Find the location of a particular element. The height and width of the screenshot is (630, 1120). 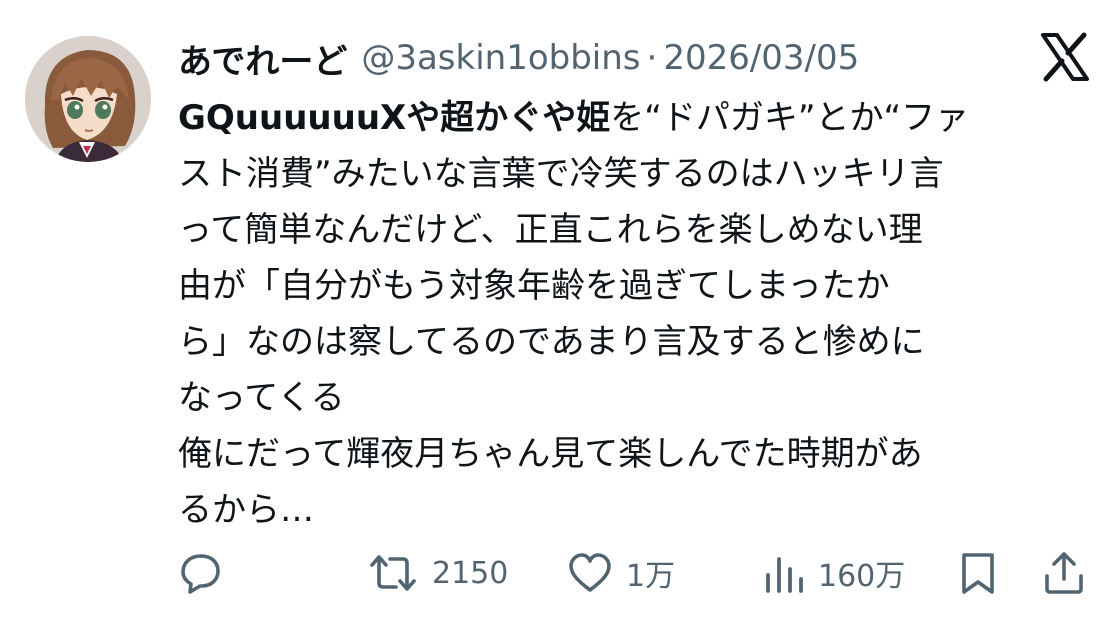

x-logo-icon is located at coordinates (1065, 57).